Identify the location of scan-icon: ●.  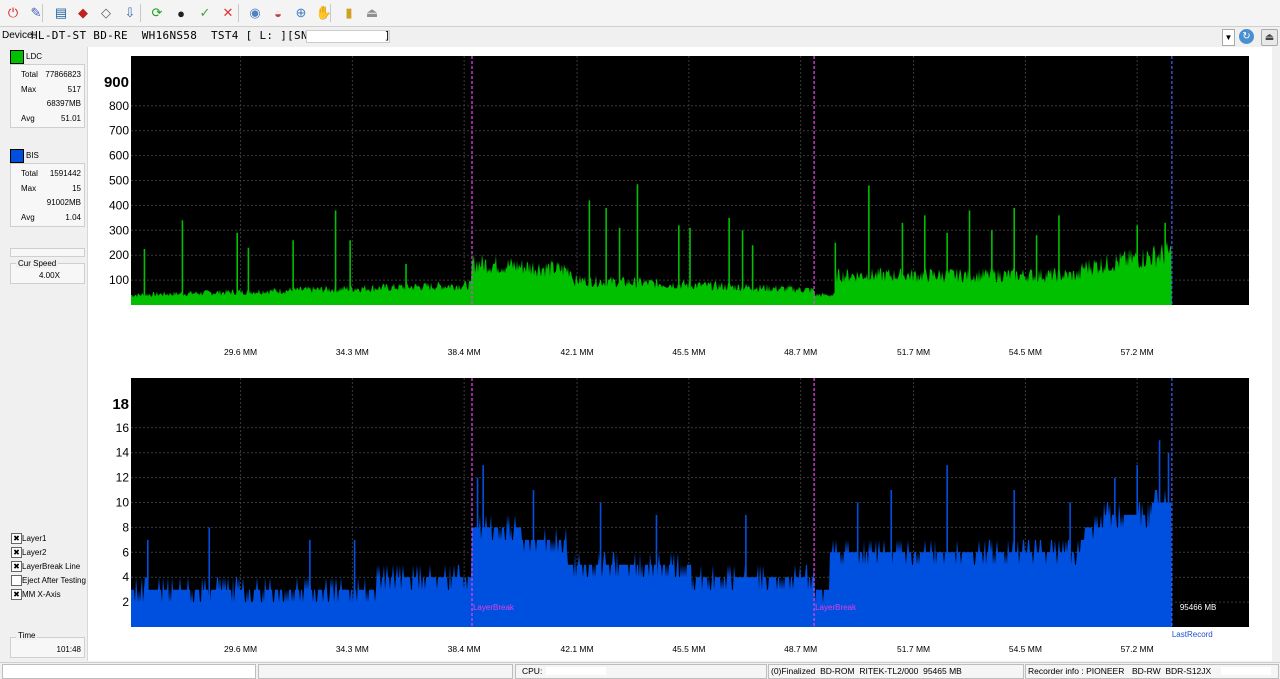
(181, 13).